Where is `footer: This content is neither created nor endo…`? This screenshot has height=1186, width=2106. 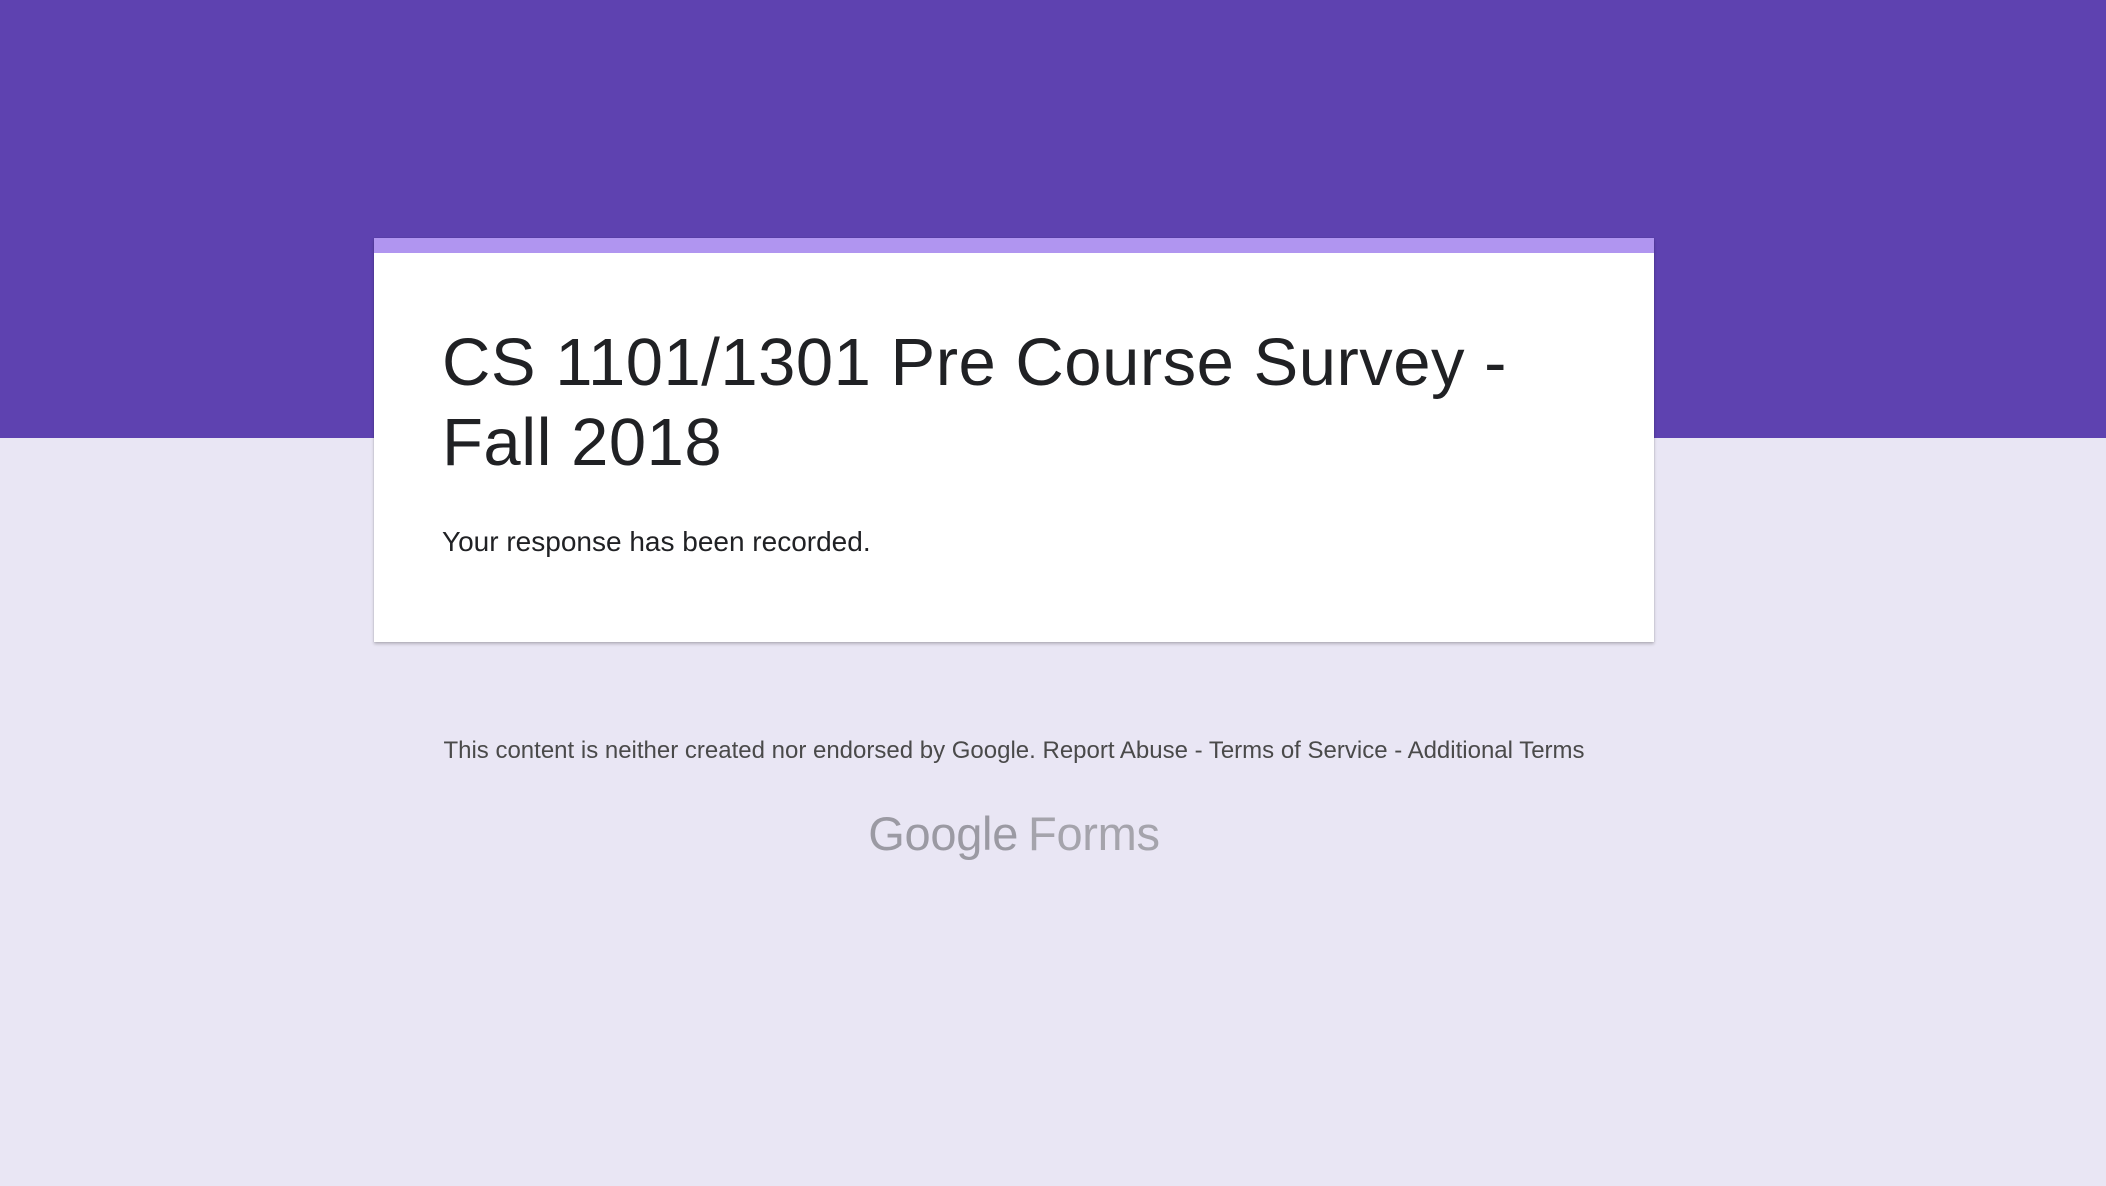 footer: This content is neither created nor endo… is located at coordinates (1014, 751).